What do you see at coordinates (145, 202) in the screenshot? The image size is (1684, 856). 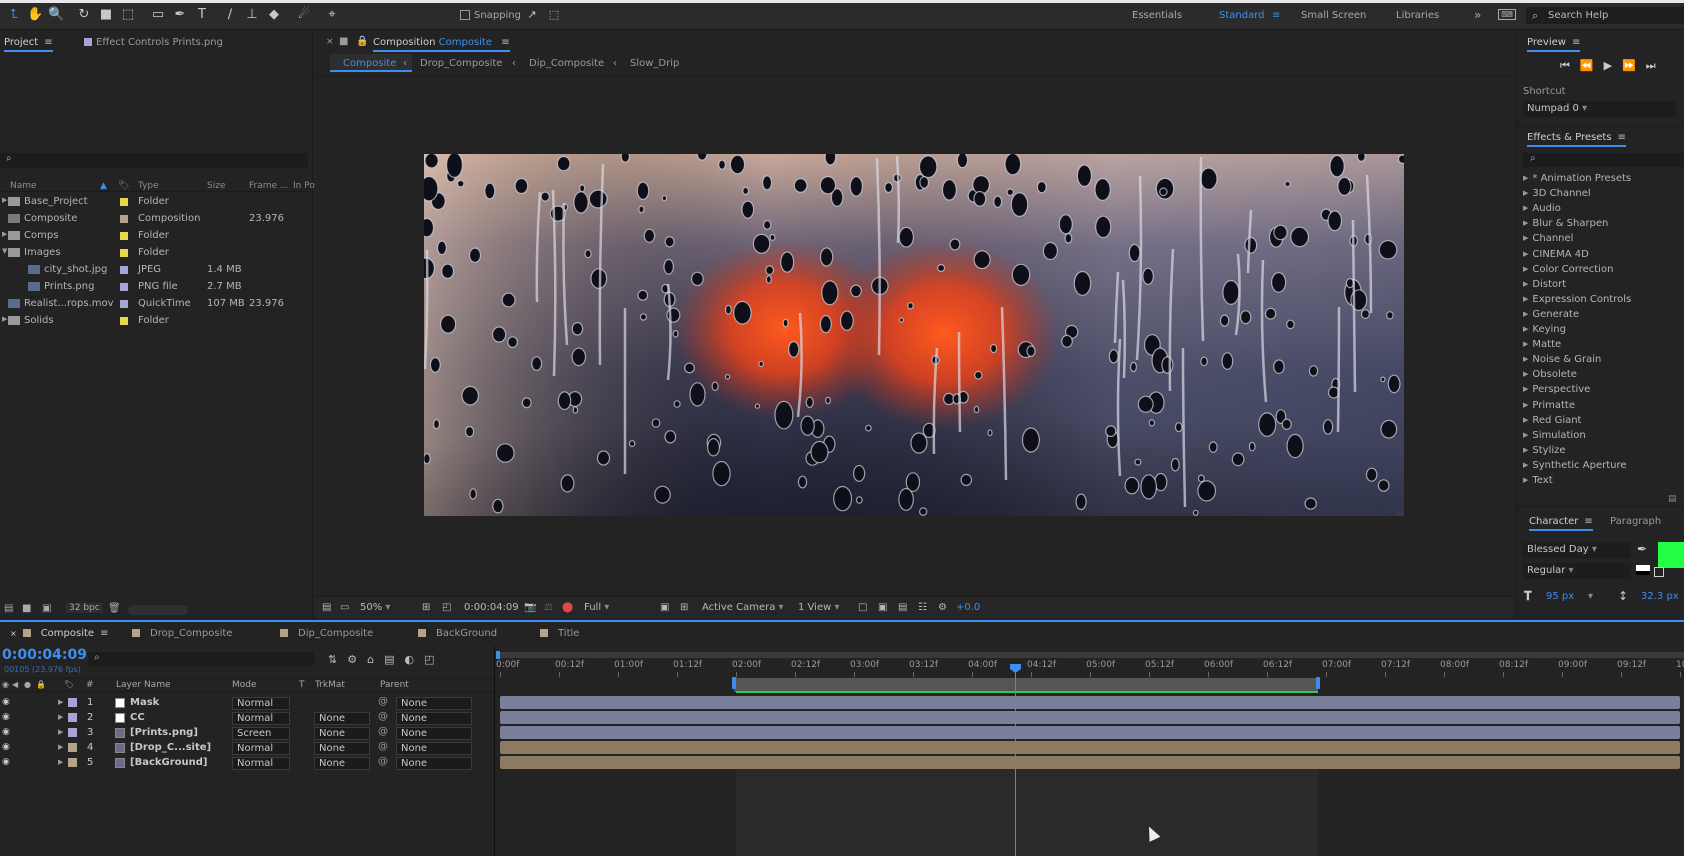 I see `project-item: ▶ Base_Project Folder` at bounding box center [145, 202].